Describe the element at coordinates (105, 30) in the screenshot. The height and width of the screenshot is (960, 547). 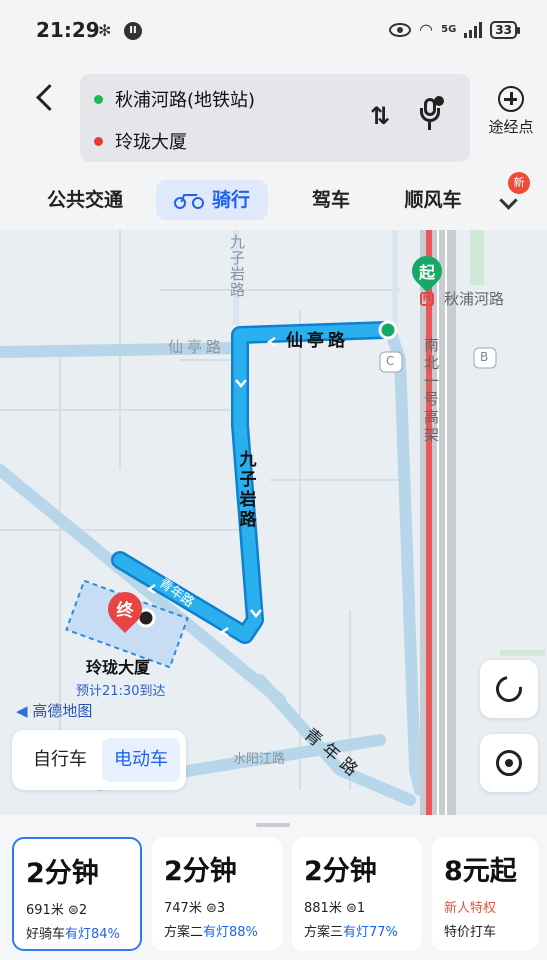
I see `wechat-icon: ✻` at that location.